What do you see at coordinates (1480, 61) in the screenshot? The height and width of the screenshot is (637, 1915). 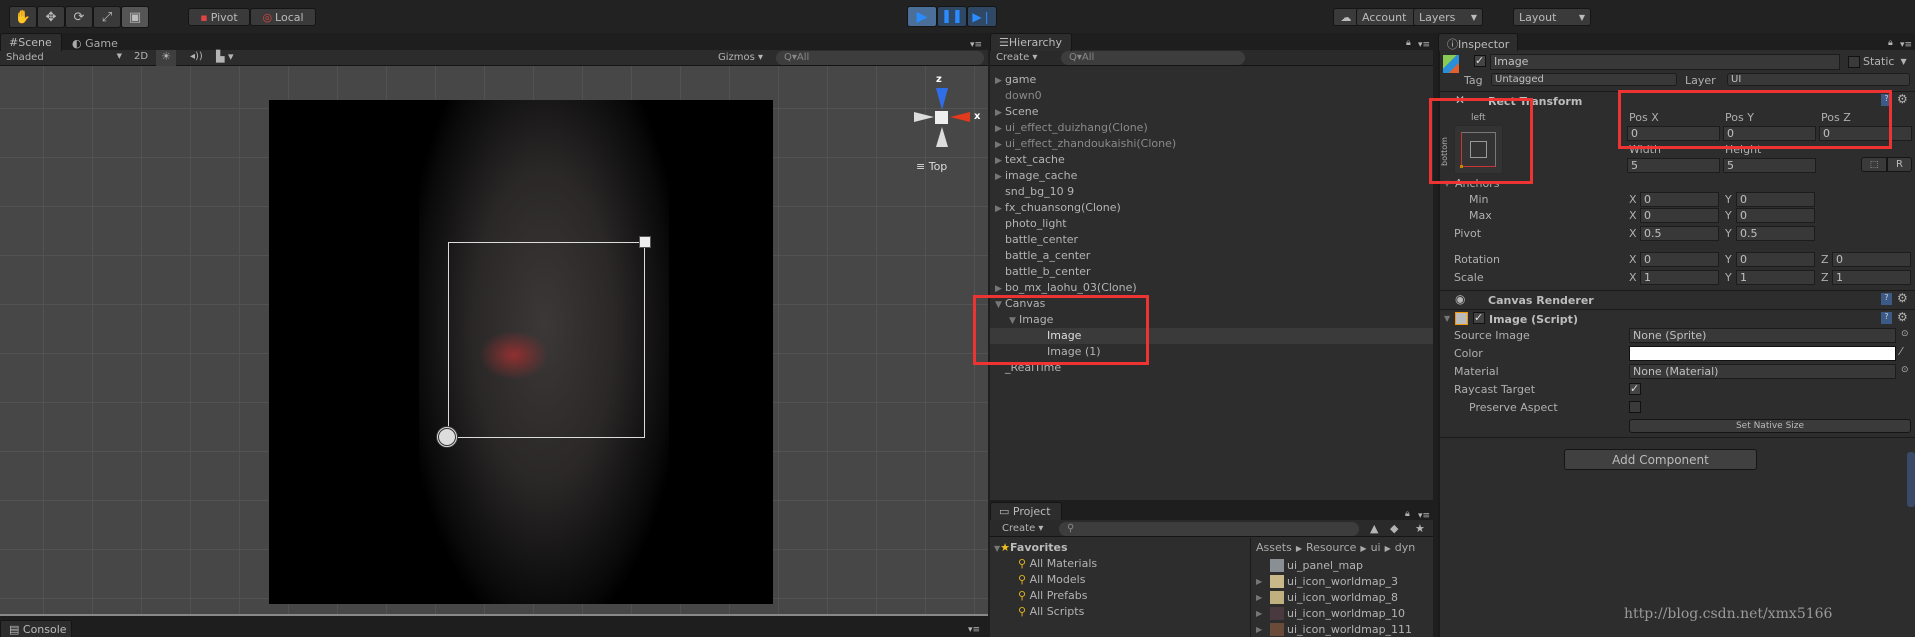 I see `active-checkbox: ✓` at bounding box center [1480, 61].